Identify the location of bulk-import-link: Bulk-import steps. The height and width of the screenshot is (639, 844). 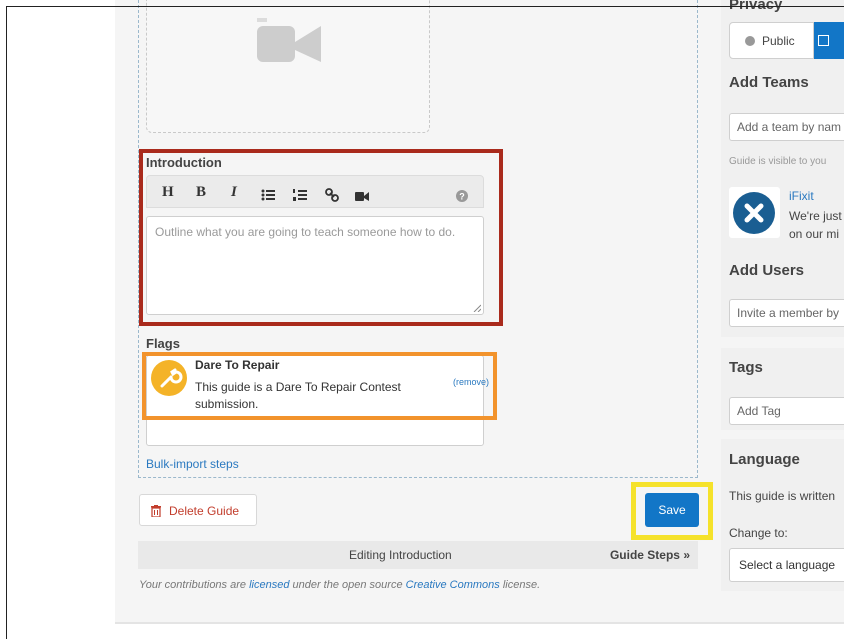
(192, 464).